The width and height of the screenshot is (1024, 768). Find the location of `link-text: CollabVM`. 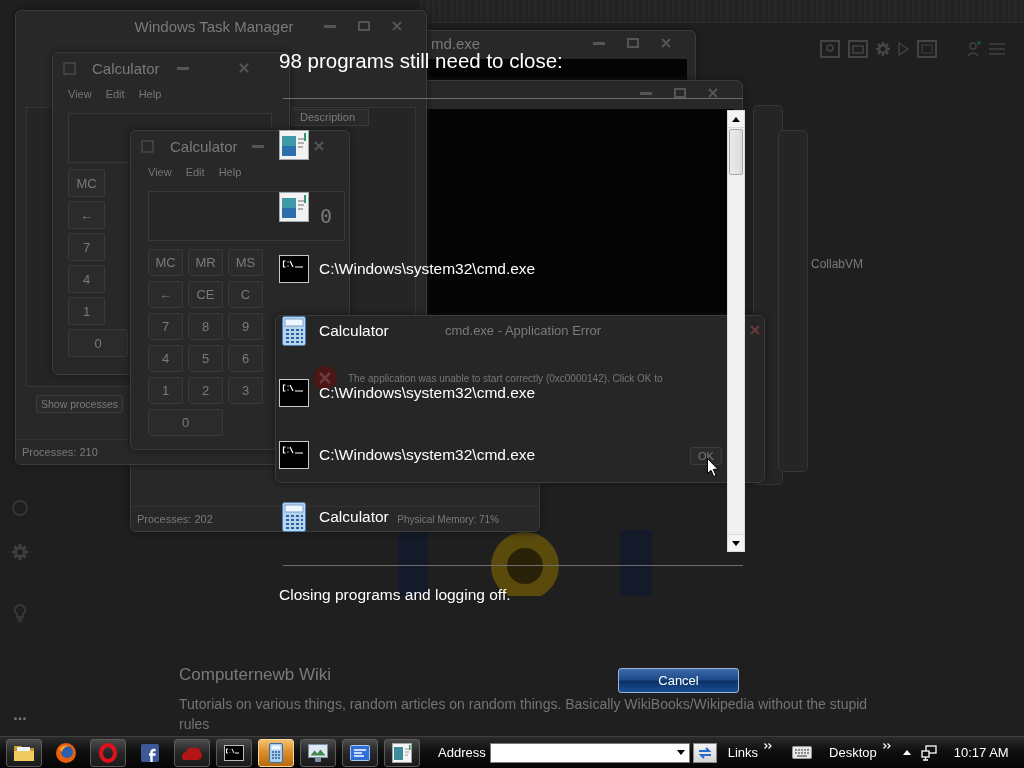

link-text: CollabVM is located at coordinates (837, 264).